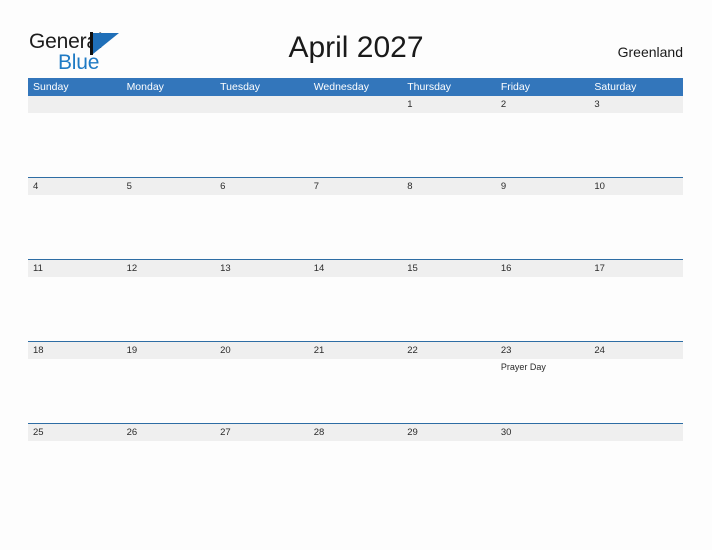 The width and height of the screenshot is (712, 550). I want to click on day-number: 10, so click(636, 186).